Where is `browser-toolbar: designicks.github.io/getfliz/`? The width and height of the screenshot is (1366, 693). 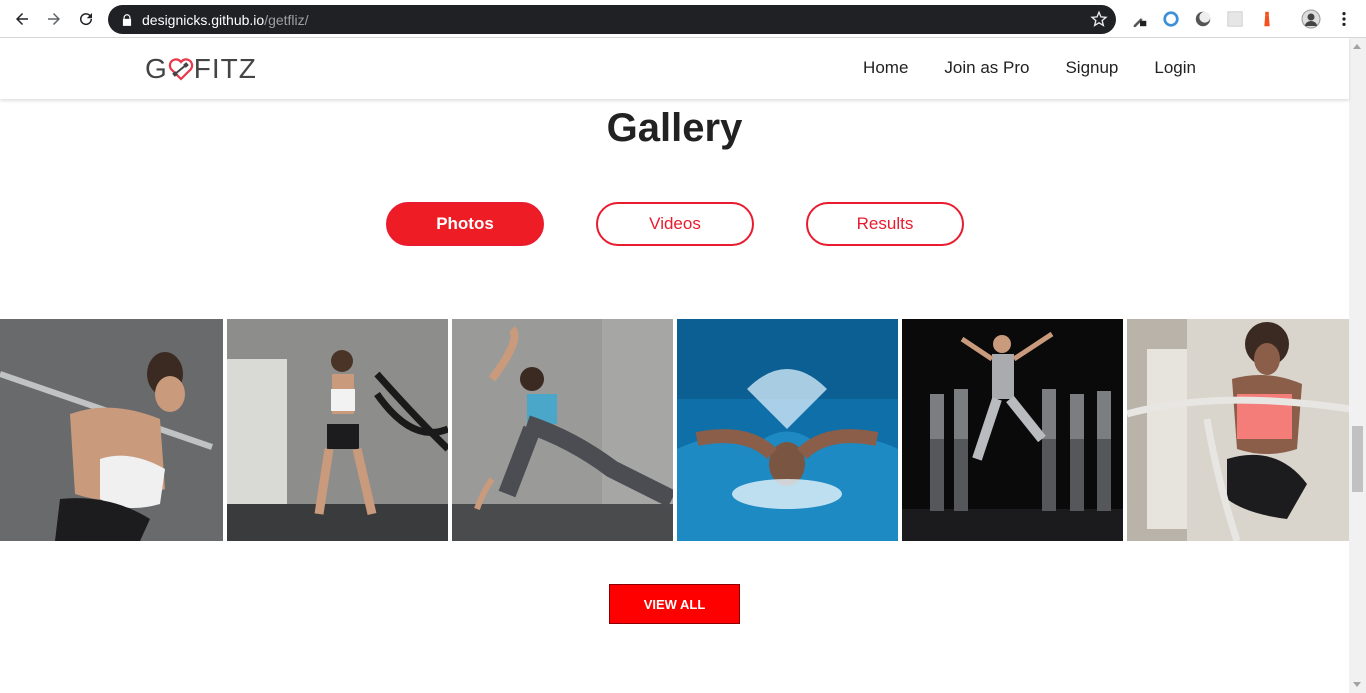
browser-toolbar: designicks.github.io/getfliz/ is located at coordinates (683, 19).